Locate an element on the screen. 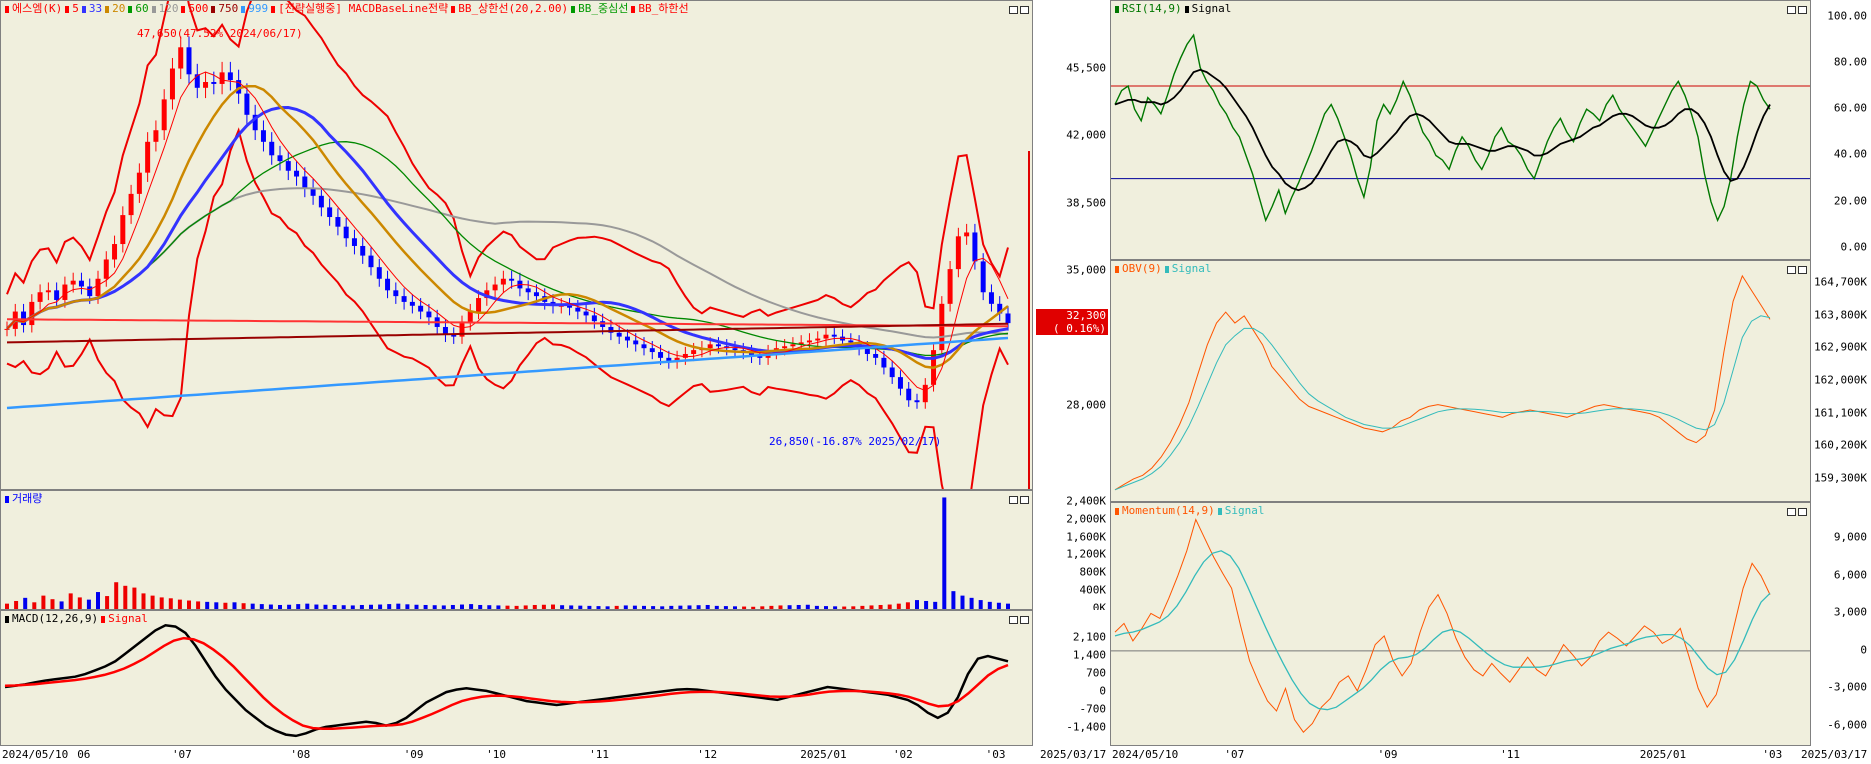  y-tick-label: -3,000 is located at coordinates (1847, 687).